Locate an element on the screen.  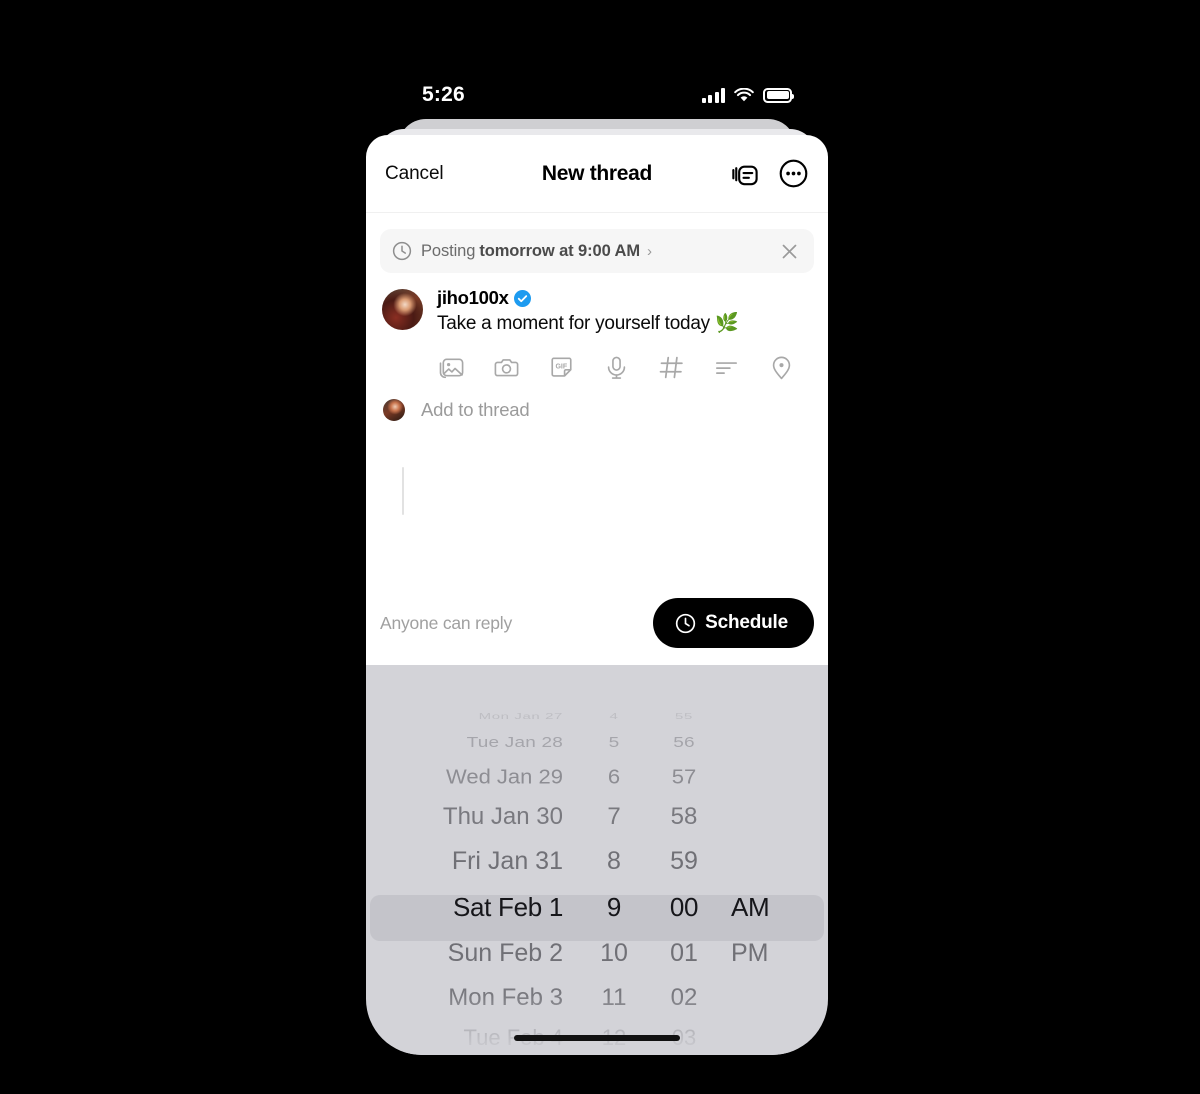
avatar-small is located at coordinates (394, 410).